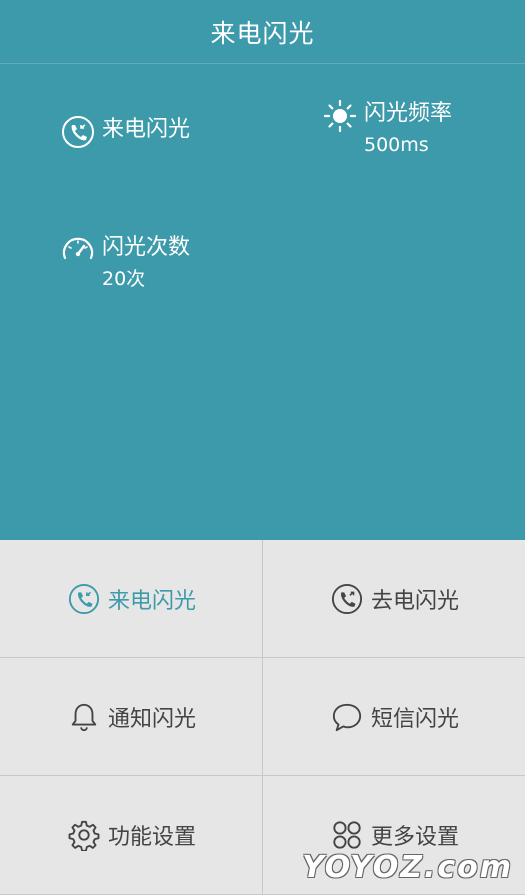  I want to click on menu-item-label: 去电闪光, so click(414, 601).